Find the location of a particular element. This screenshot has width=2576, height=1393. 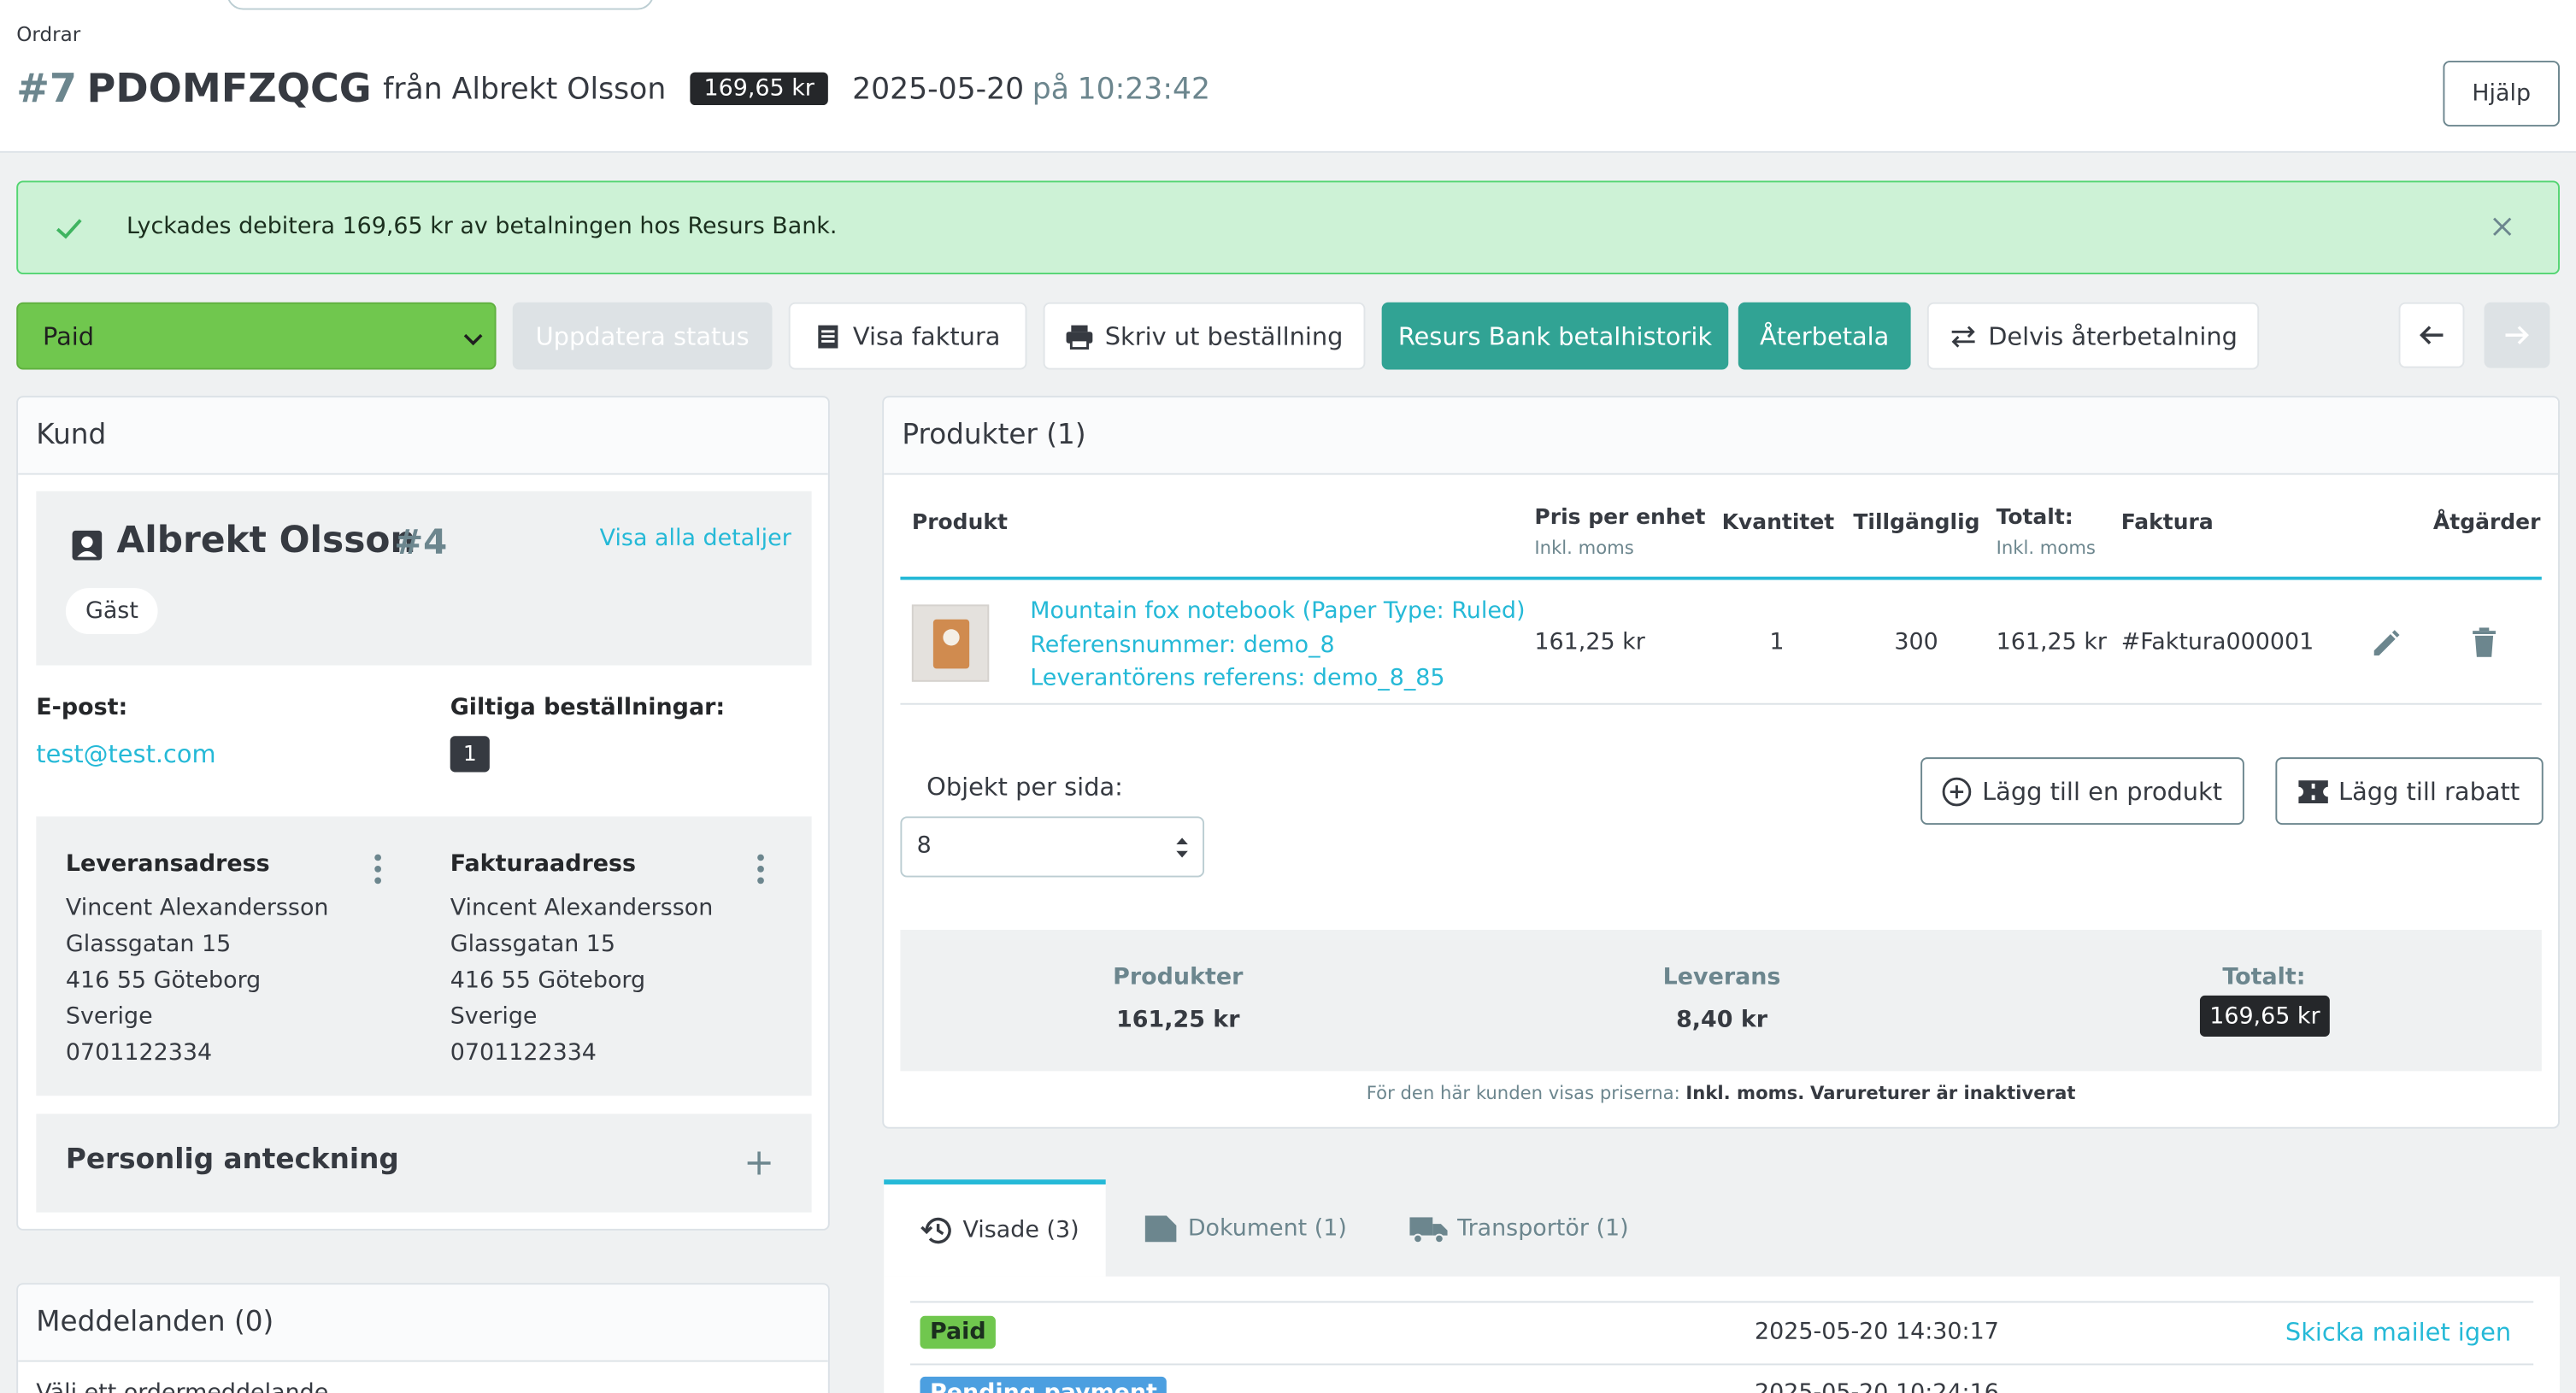

plus-icon is located at coordinates (759, 1163).